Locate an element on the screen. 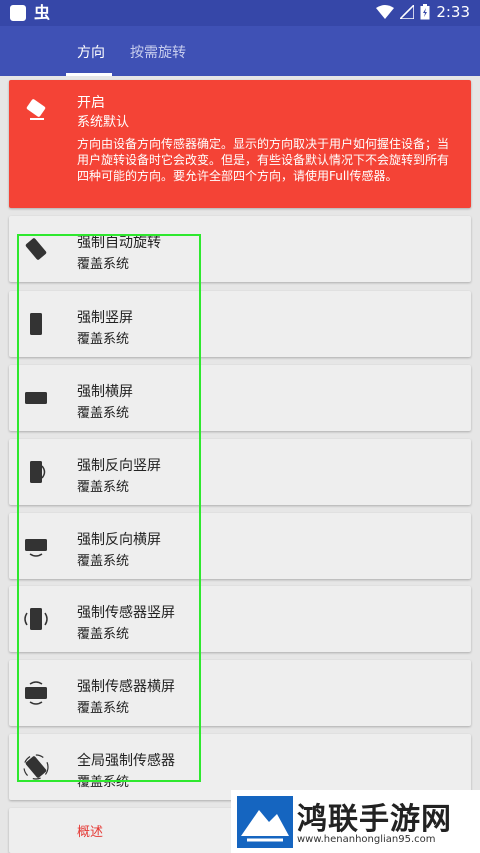 Image resolution: width=480 pixels, height=853 pixels. reverse-portrait-icon is located at coordinates (36, 472).